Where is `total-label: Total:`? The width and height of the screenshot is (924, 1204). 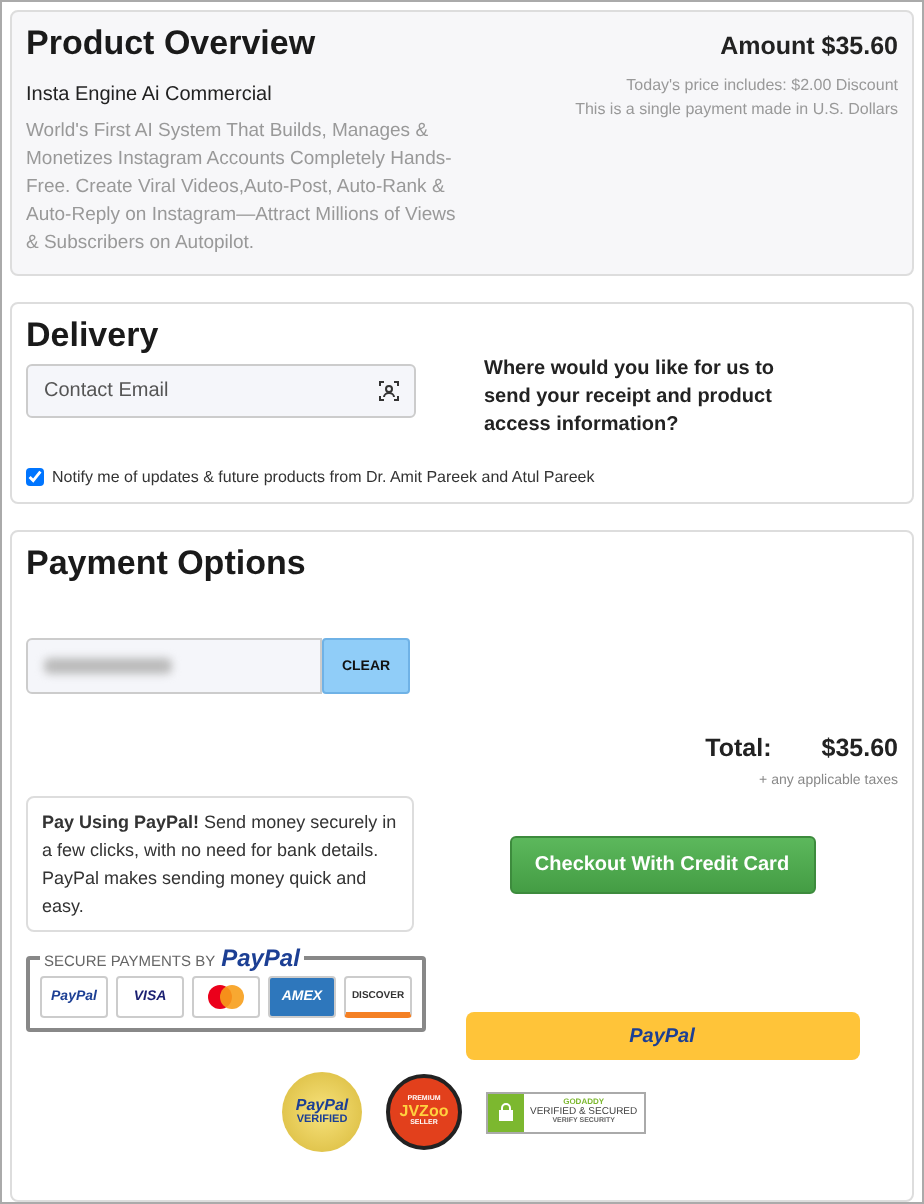
total-label: Total: is located at coordinates (738, 748).